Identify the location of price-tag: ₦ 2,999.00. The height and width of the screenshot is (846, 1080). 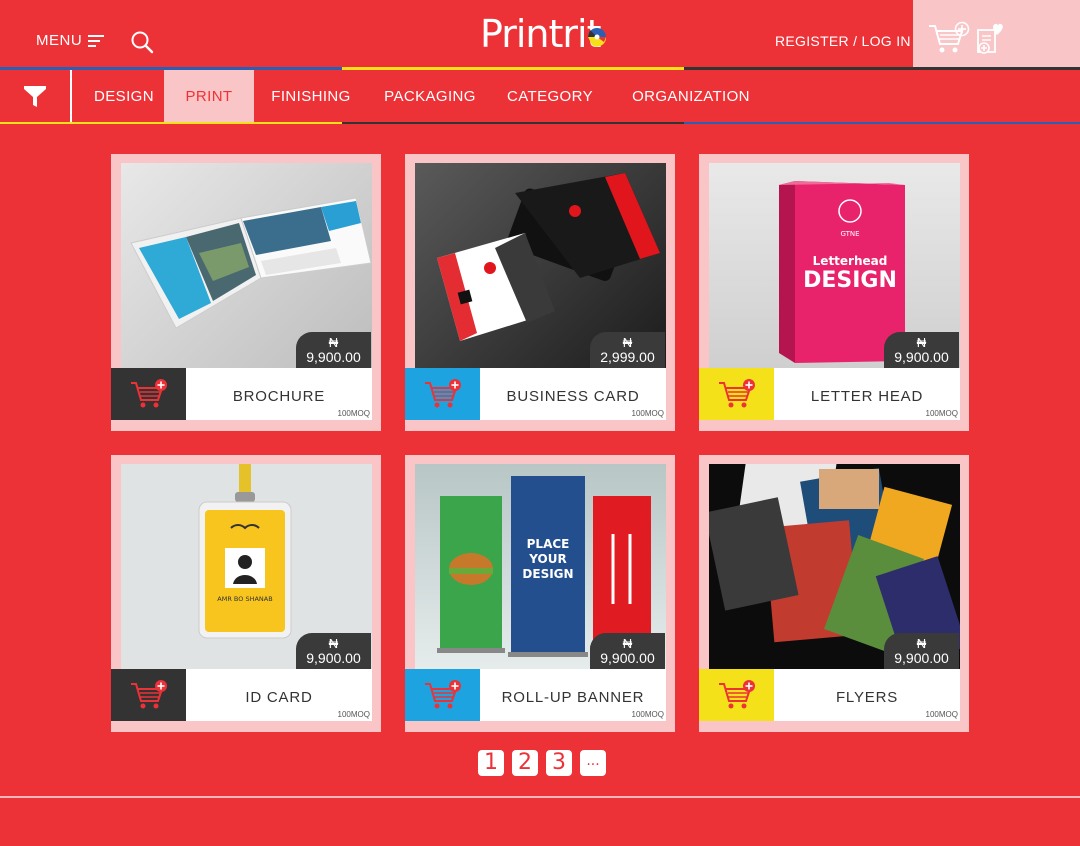
(627, 350).